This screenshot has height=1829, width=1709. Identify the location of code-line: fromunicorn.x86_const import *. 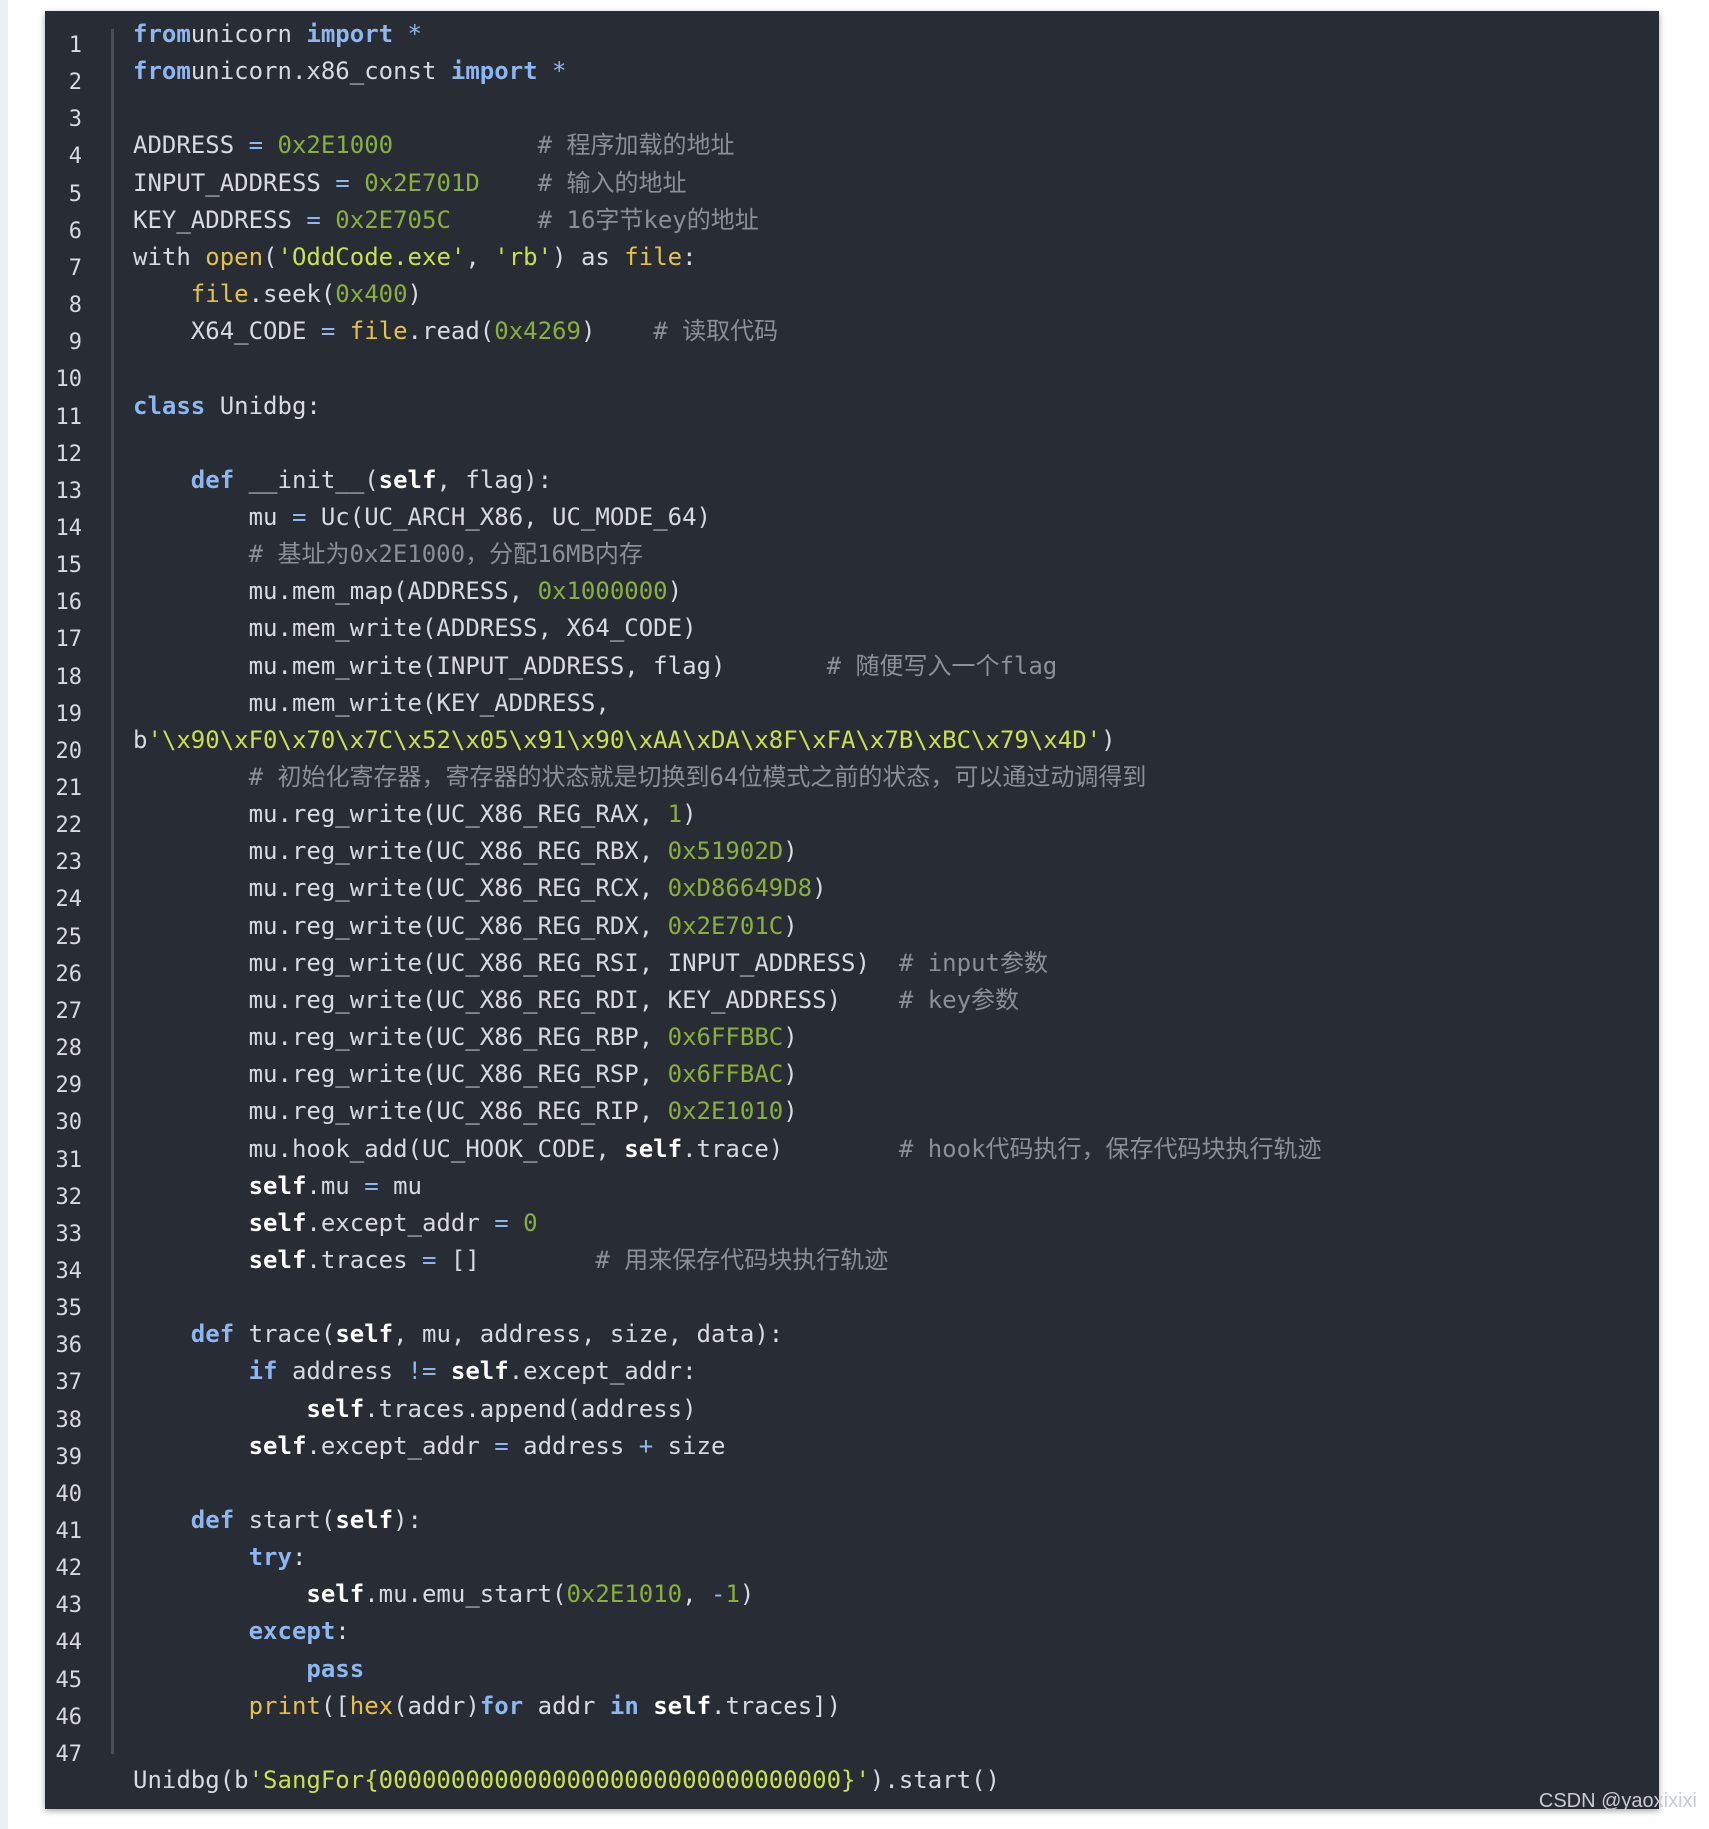
(350, 71).